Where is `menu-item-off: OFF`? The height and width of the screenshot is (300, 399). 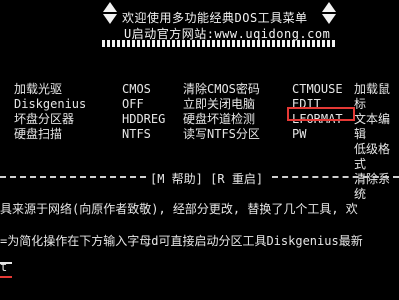
menu-item-off: OFF is located at coordinates (143, 104).